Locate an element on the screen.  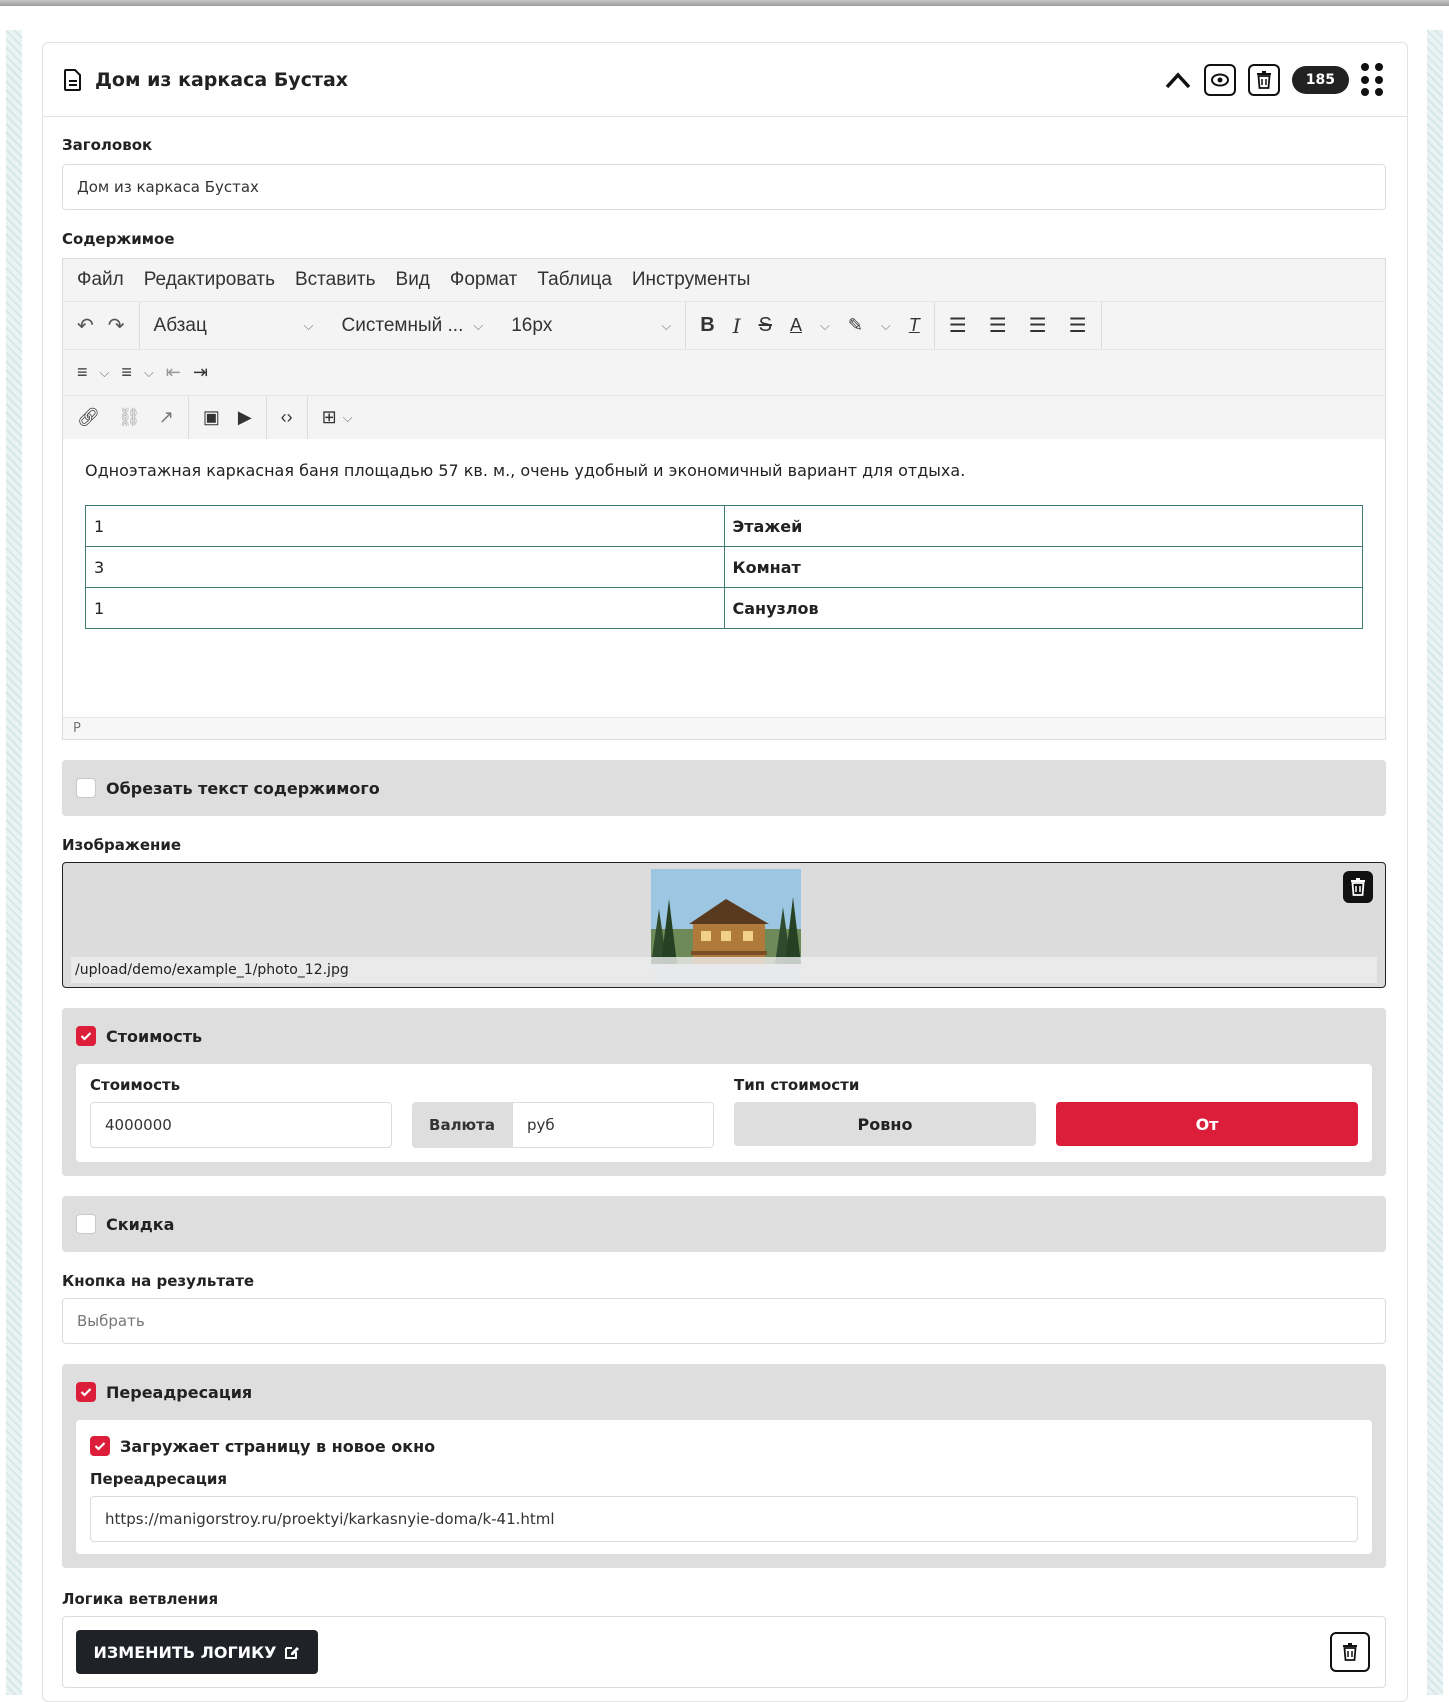
strikethrough-icon: S is located at coordinates (765, 325).